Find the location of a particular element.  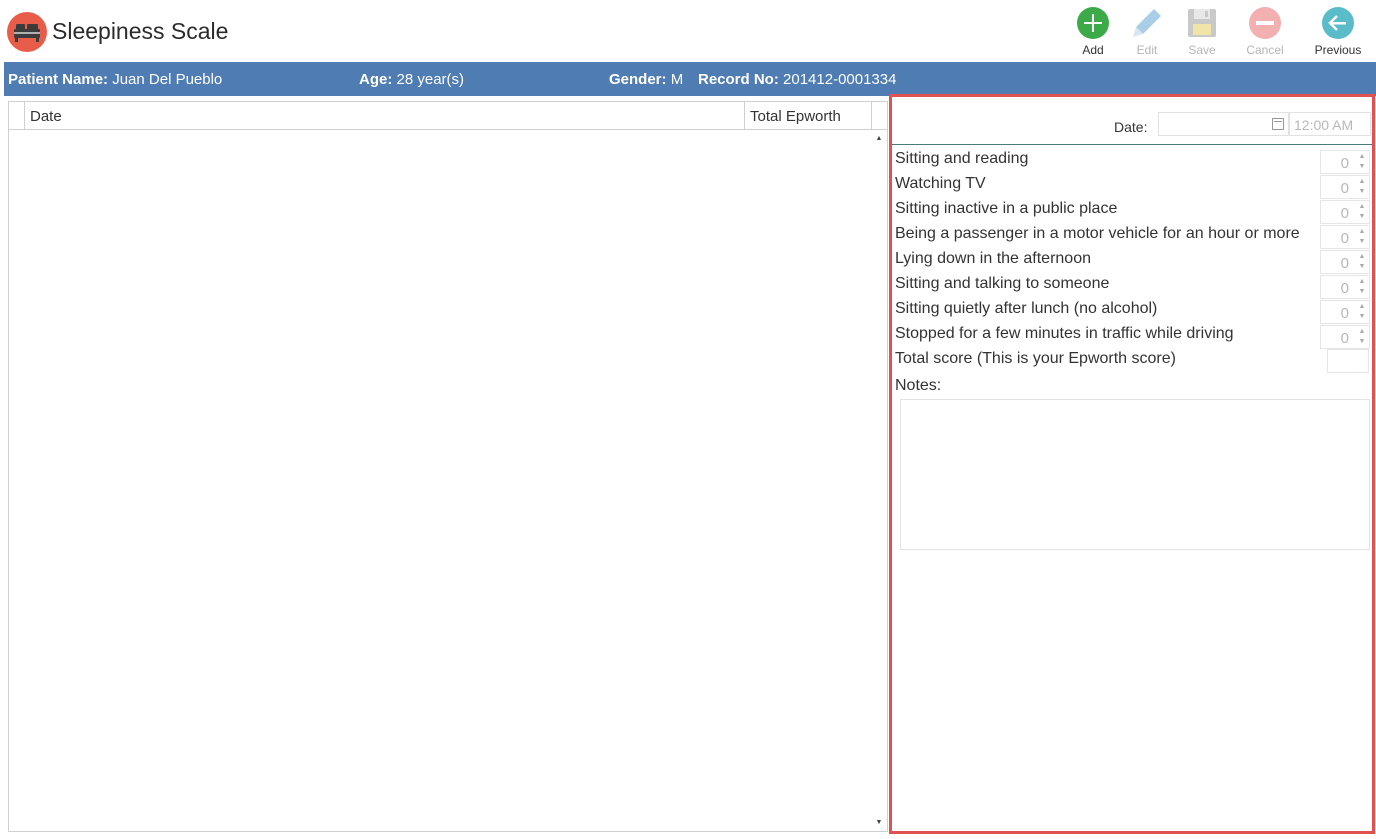

question-row: Sitting and talking to someone 0 ▲ ▼ is located at coordinates (1133, 286).